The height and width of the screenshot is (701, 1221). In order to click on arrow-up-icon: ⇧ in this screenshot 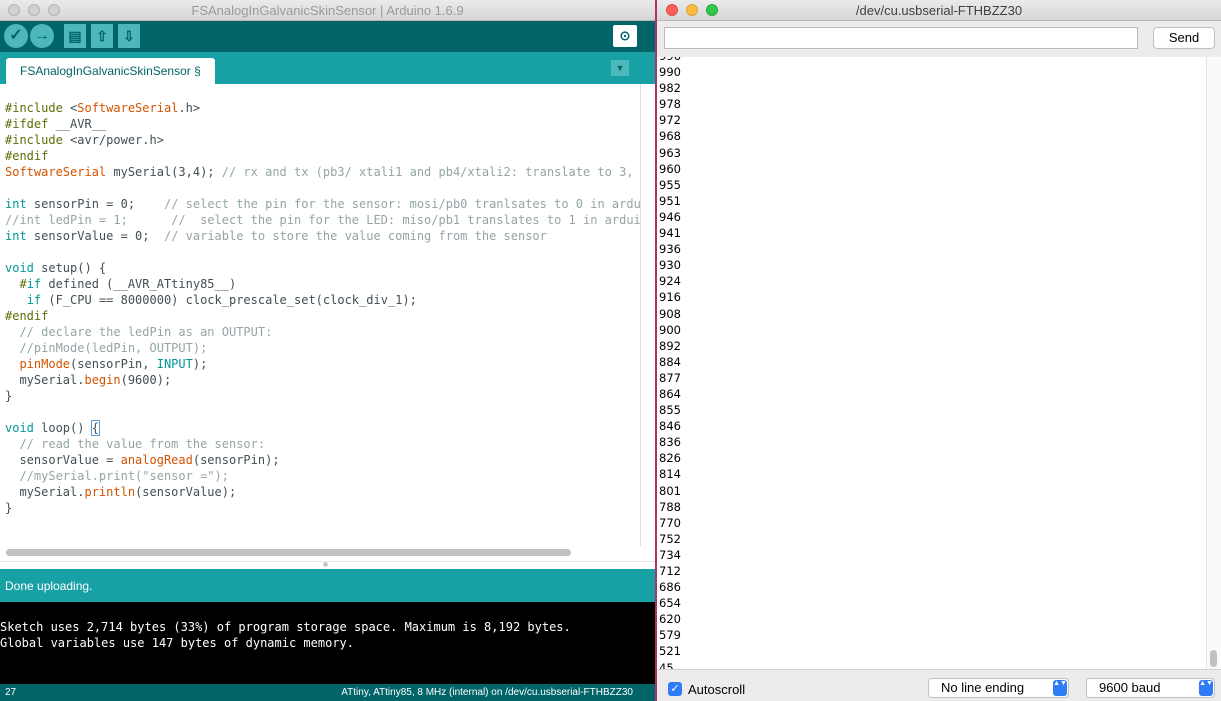, I will do `click(102, 36)`.